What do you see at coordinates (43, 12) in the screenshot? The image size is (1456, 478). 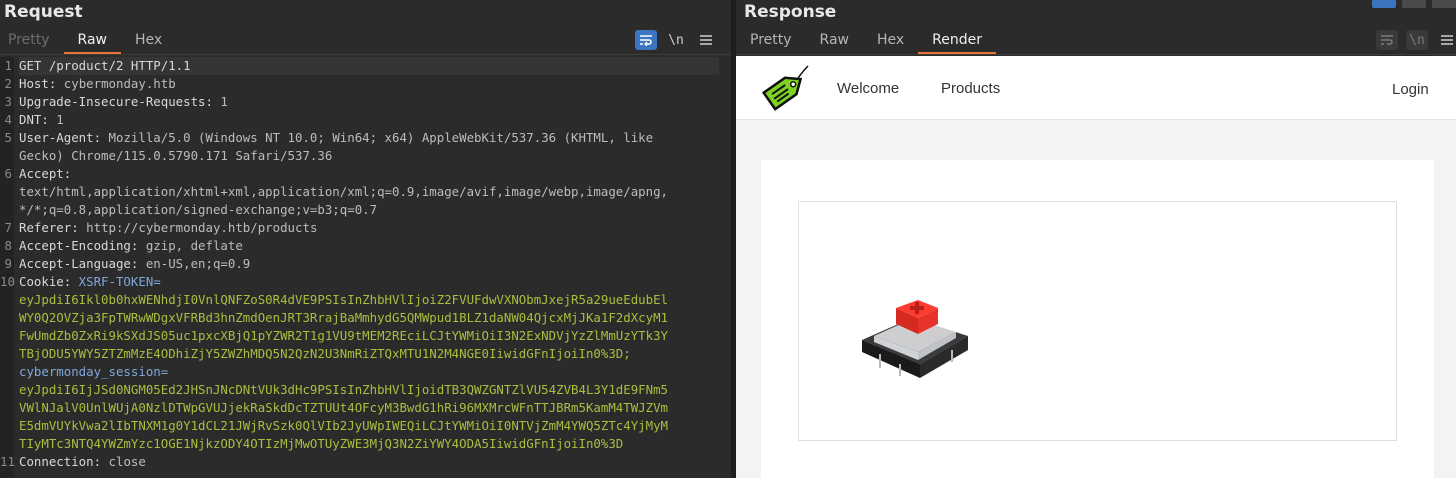 I see `request-title: Request` at bounding box center [43, 12].